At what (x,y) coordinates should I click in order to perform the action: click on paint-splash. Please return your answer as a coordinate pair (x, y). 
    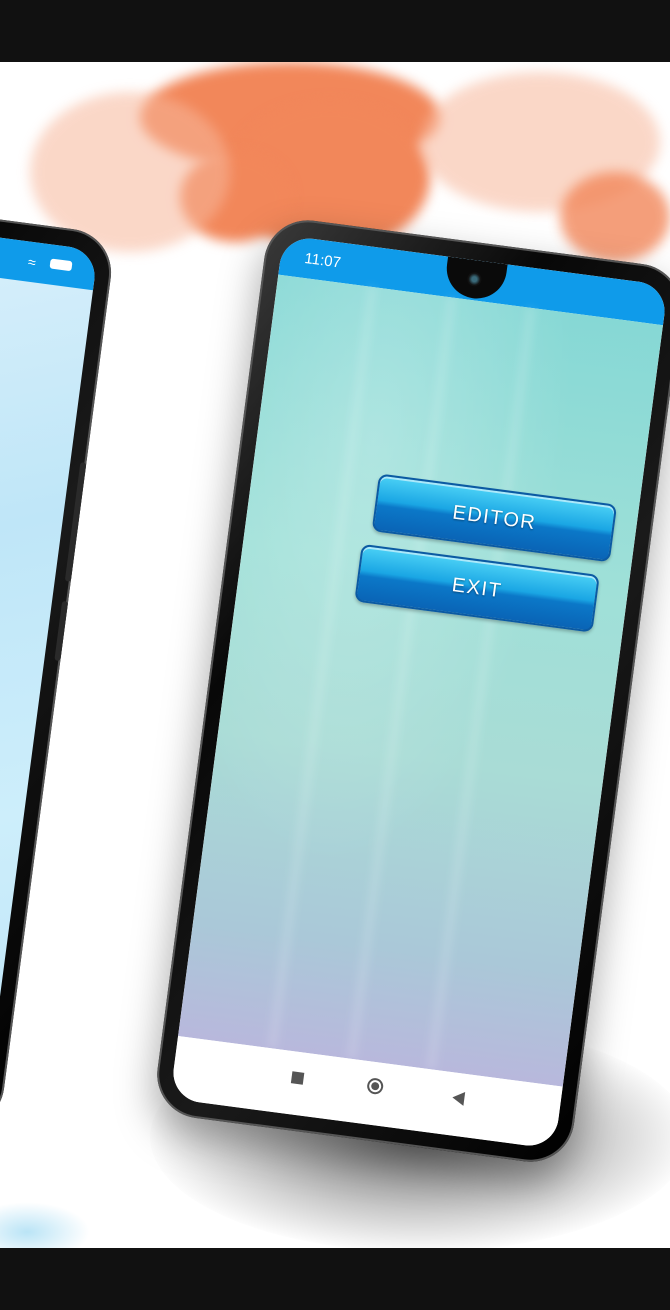
    Looking at the image, I should click on (615, 217).